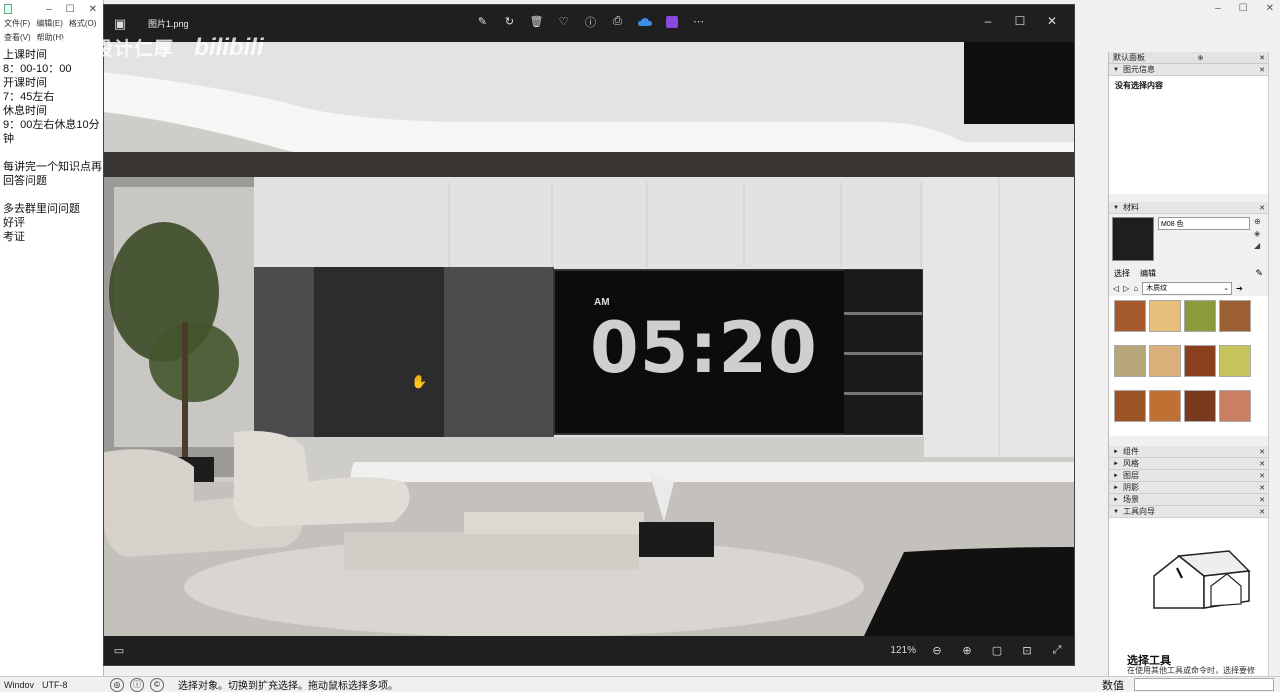 Image resolution: width=1280 pixels, height=692 pixels. I want to click on actual-size-icon: ⊡, so click(1027, 650).